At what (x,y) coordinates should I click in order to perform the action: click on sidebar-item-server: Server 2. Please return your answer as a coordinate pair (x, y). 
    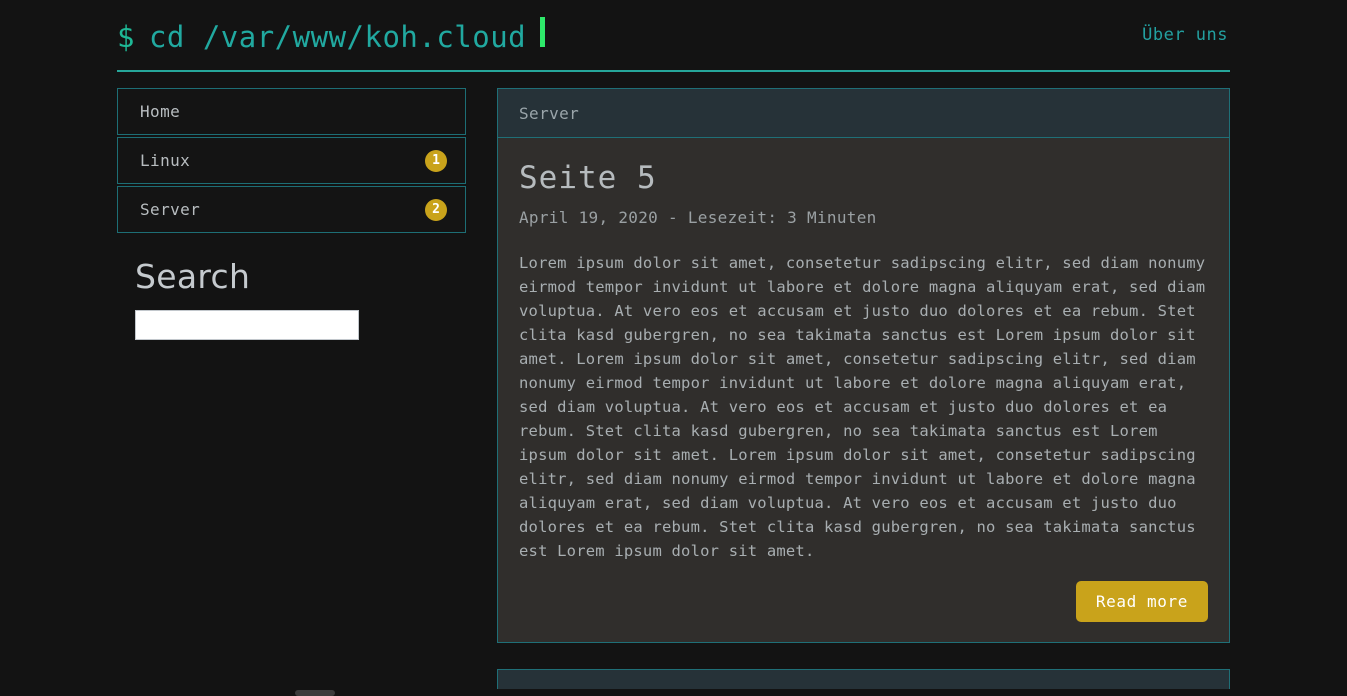
    Looking at the image, I should click on (291, 209).